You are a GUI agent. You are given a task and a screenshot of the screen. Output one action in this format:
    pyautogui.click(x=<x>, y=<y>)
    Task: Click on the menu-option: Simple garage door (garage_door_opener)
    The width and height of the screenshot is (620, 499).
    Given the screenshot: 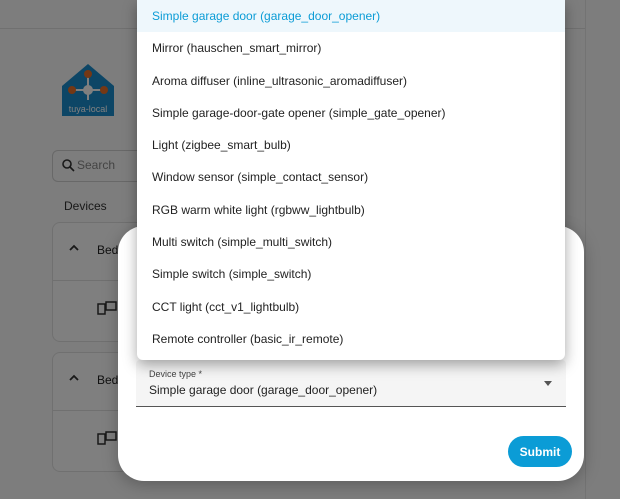 What is the action you would take?
    pyautogui.click(x=351, y=16)
    